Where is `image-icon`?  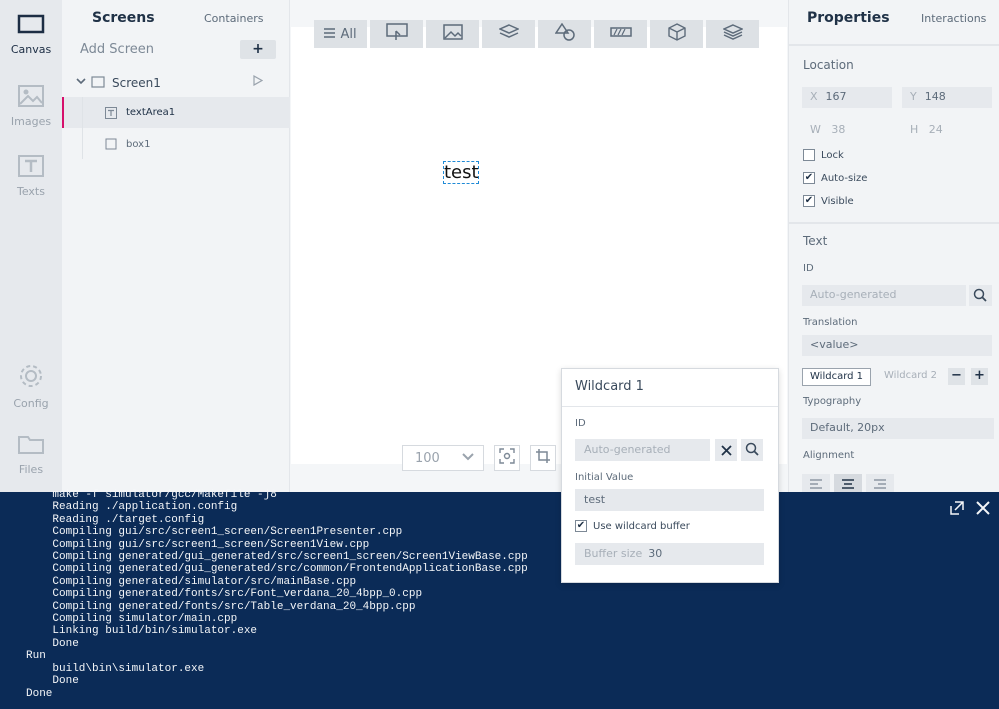
image-icon is located at coordinates (31, 97).